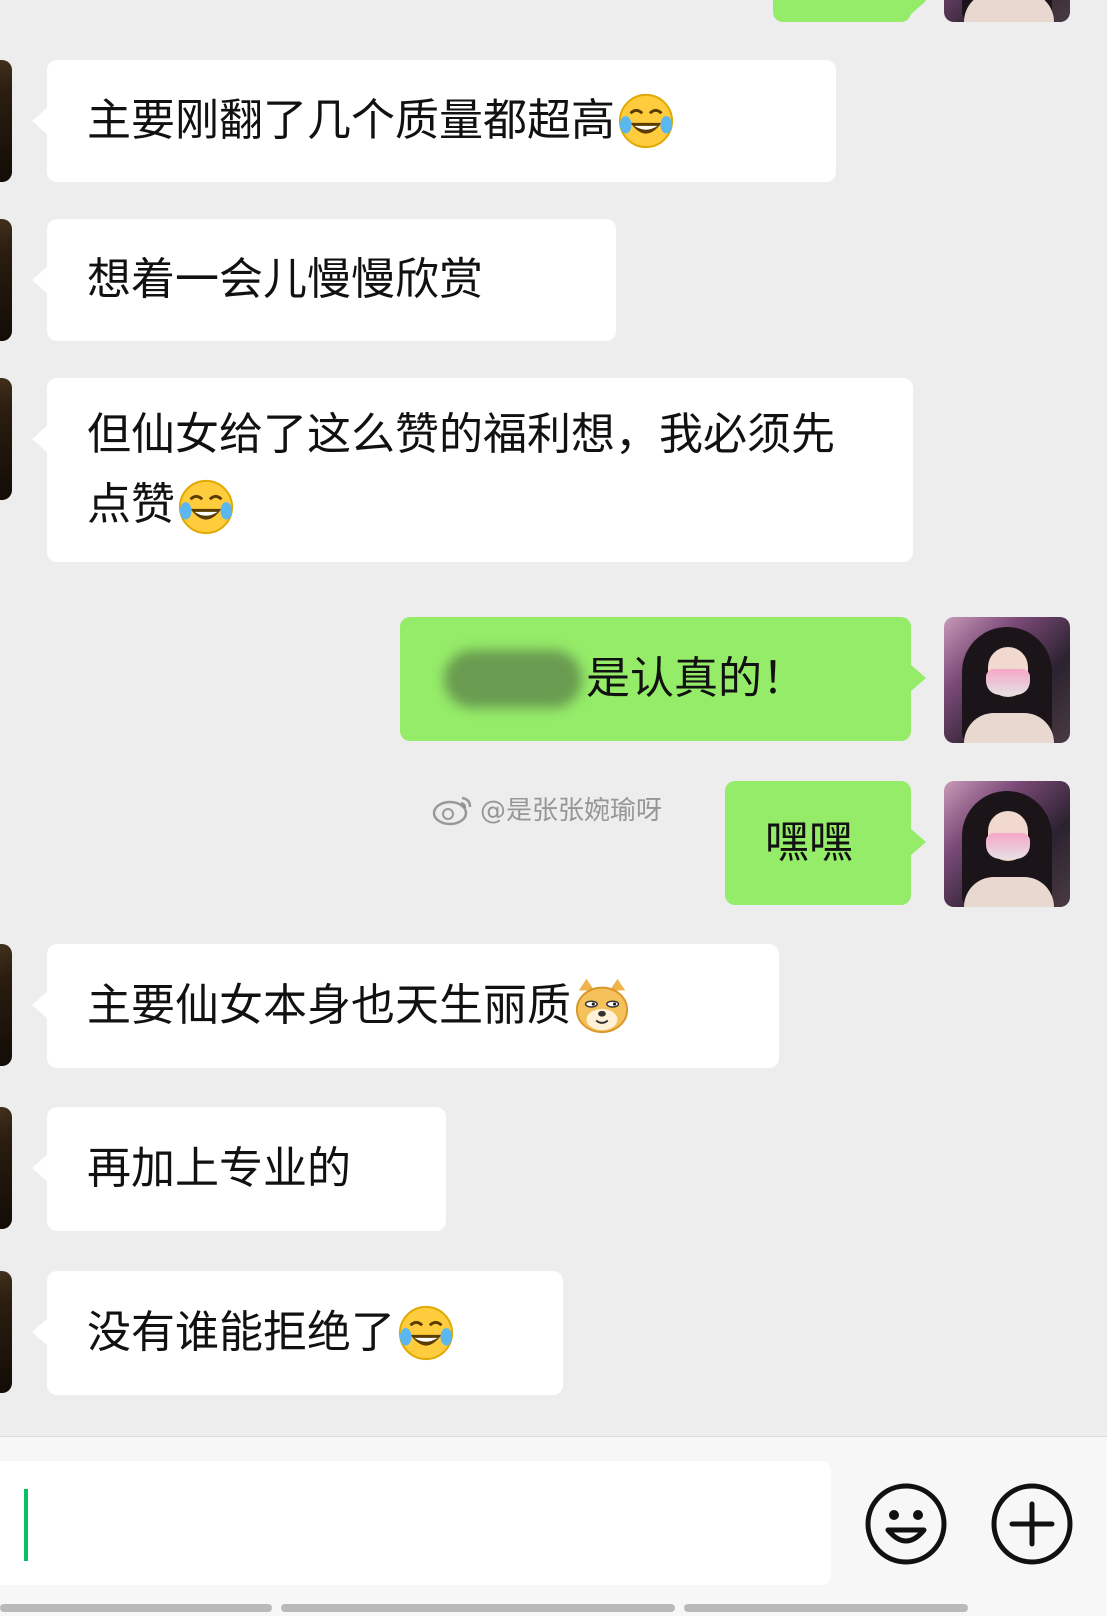 Image resolution: width=1107 pixels, height=1616 pixels. What do you see at coordinates (1007, 11) in the screenshot?
I see `my-avatar-cropped` at bounding box center [1007, 11].